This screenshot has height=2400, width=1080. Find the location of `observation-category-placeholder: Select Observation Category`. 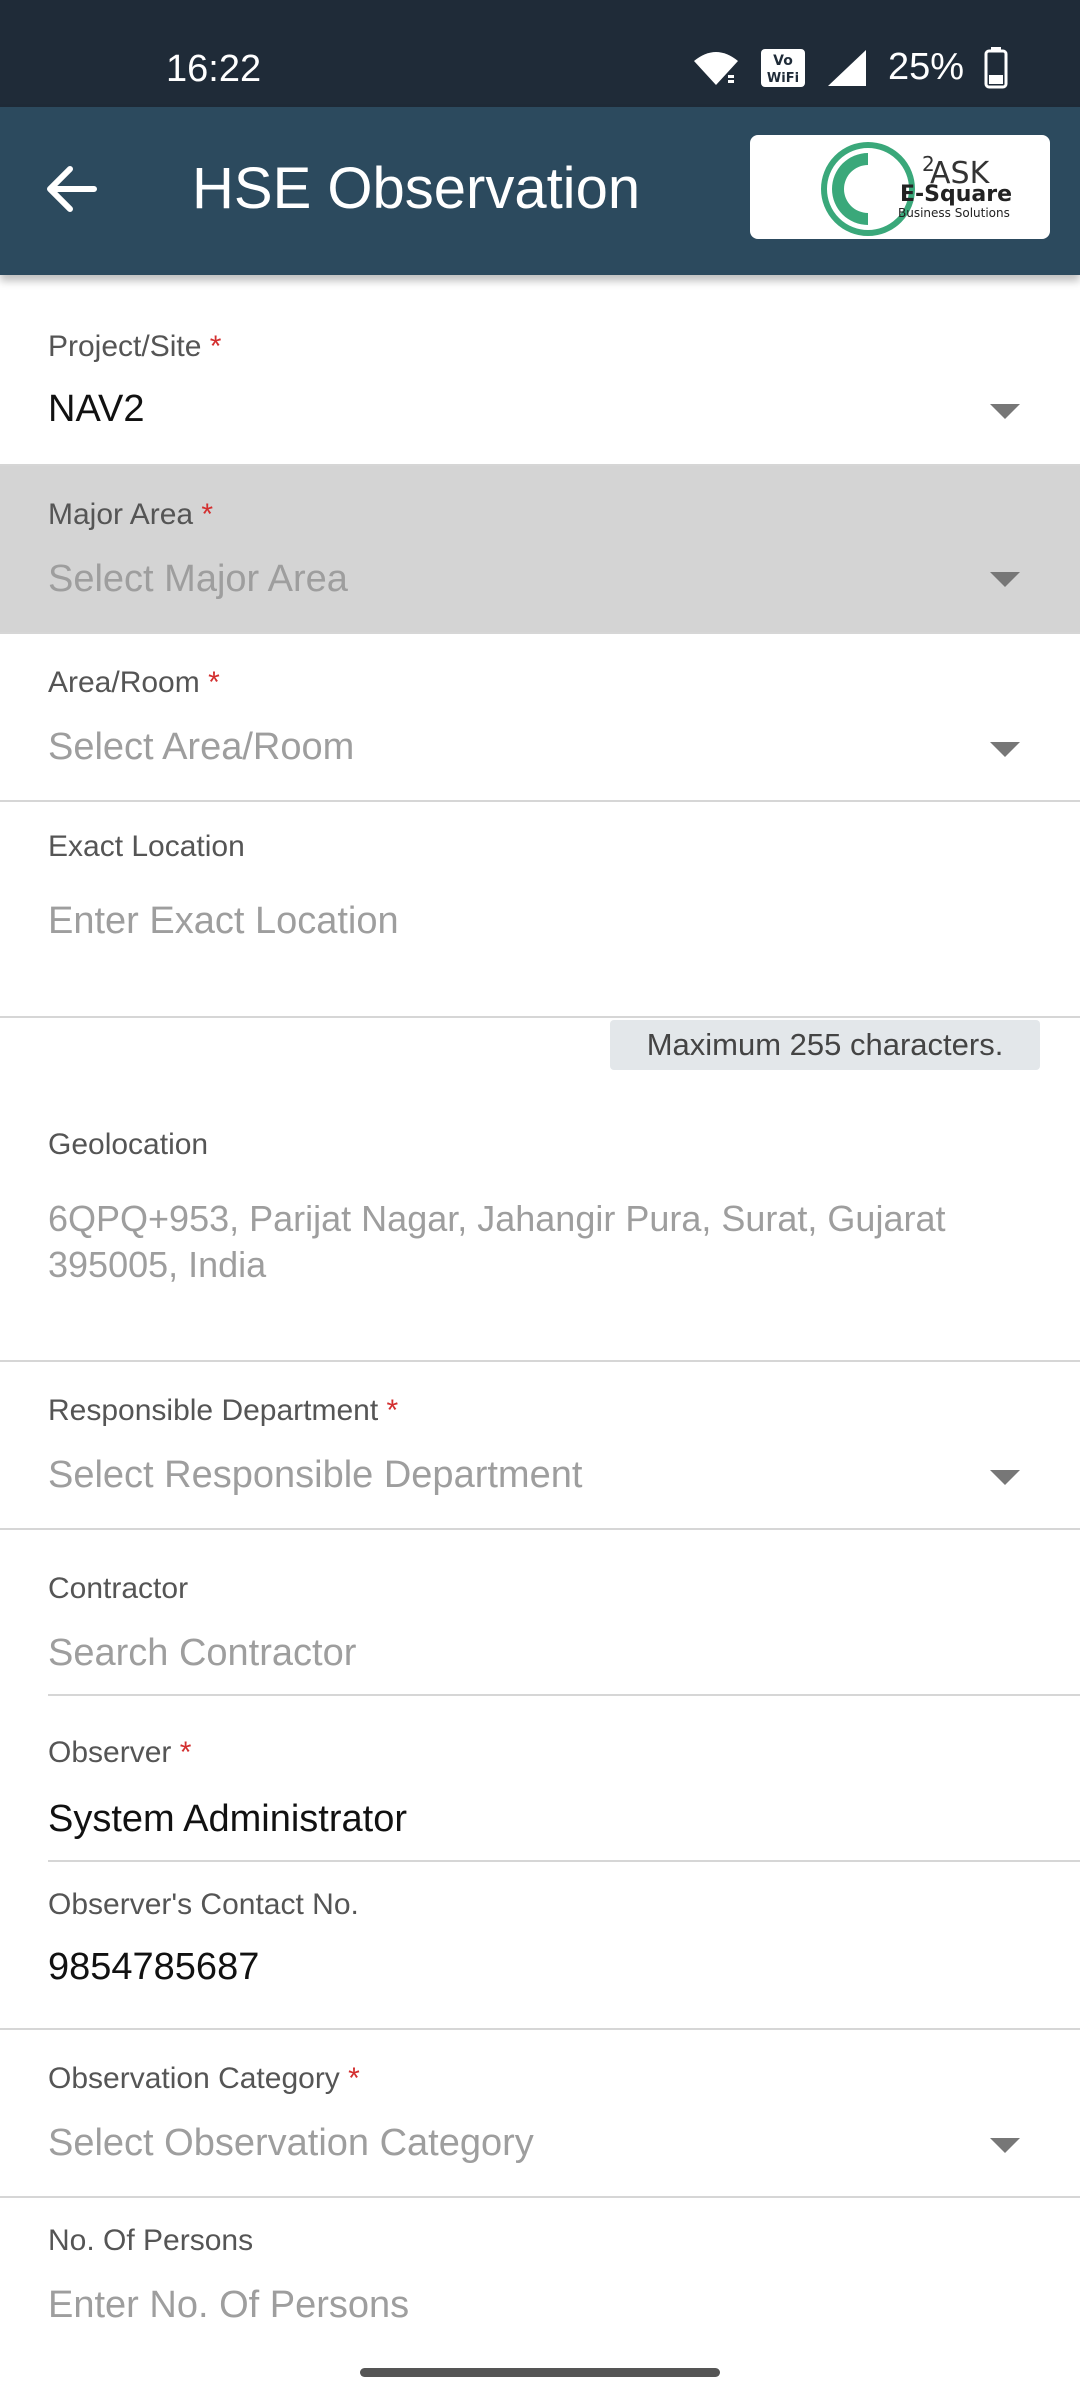

observation-category-placeholder: Select Observation Category is located at coordinates (291, 2143).